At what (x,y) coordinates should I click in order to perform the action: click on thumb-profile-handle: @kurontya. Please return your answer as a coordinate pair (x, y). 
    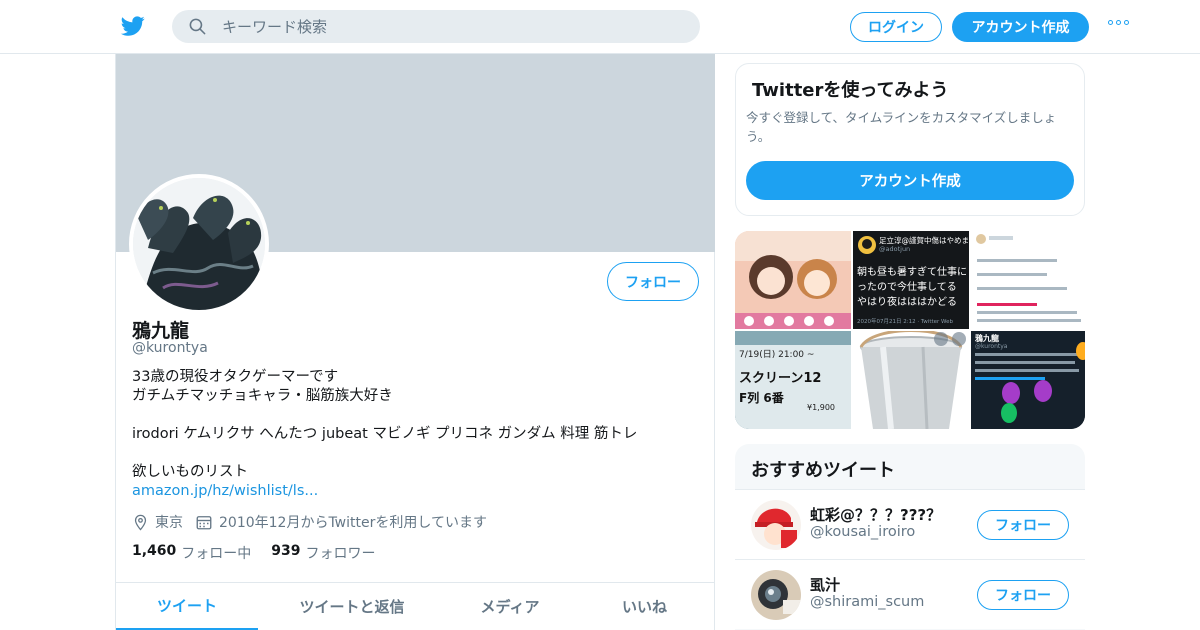
    Looking at the image, I should click on (991, 346).